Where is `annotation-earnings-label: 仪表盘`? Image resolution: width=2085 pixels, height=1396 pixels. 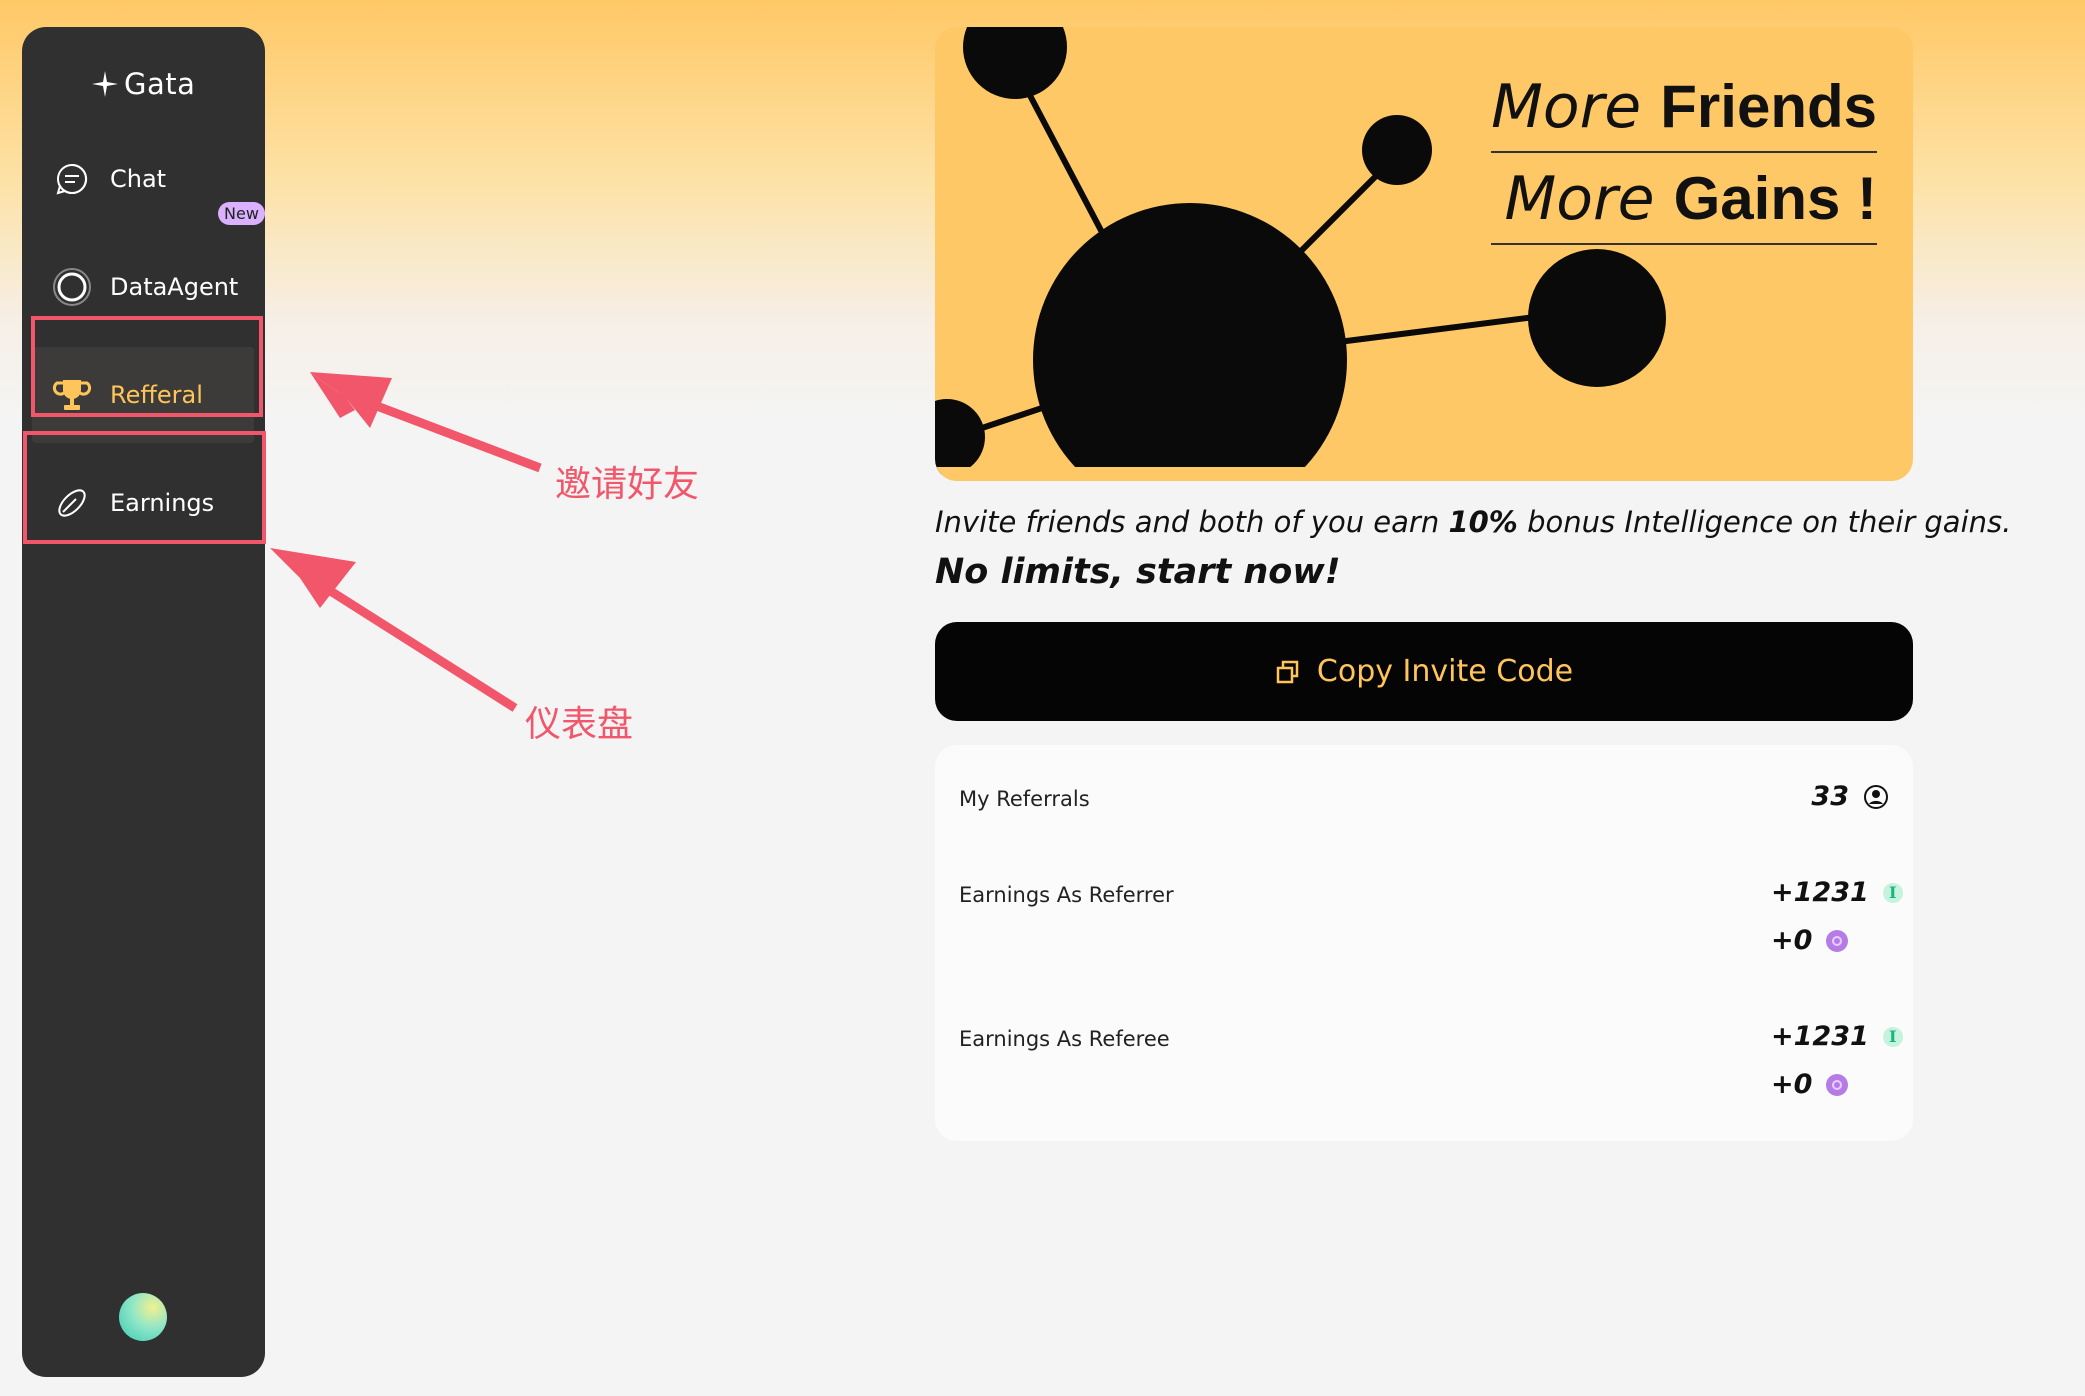 annotation-earnings-label: 仪表盘 is located at coordinates (579, 724).